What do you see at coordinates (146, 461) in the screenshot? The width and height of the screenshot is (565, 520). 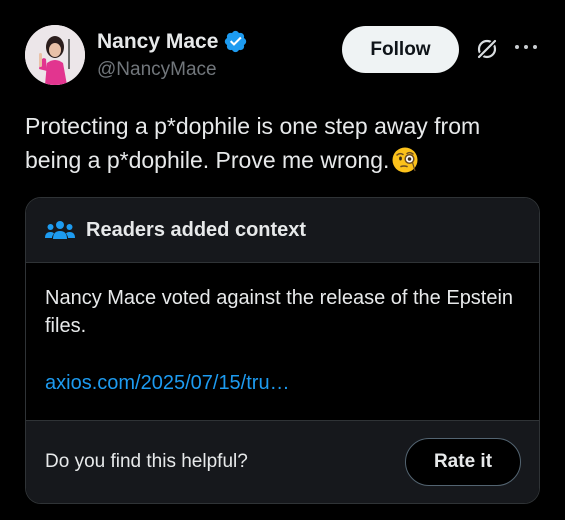 I see `helpful-question: Do you find this helpful?` at bounding box center [146, 461].